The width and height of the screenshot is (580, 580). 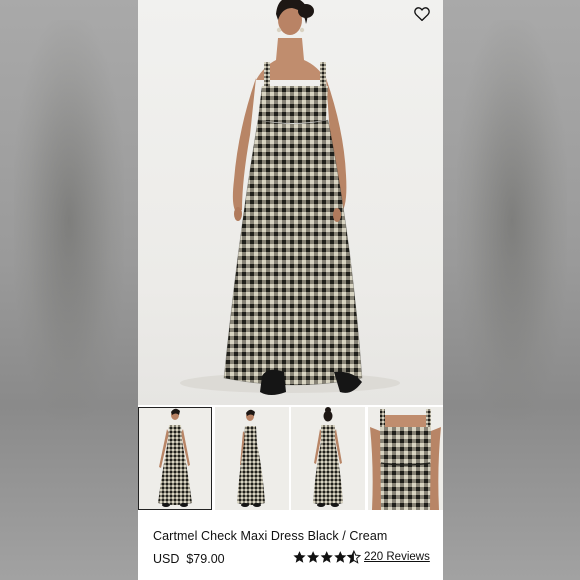 What do you see at coordinates (405, 458) in the screenshot?
I see `thumbnail-bodice-closeup` at bounding box center [405, 458].